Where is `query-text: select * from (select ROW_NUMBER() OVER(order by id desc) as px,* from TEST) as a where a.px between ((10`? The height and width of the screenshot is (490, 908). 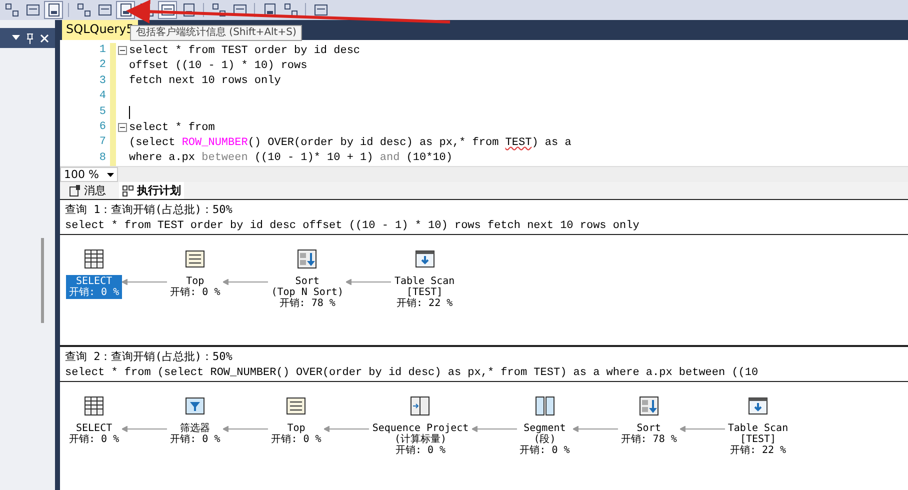
query-text: select * from (select ROW_NUMBER() OVER(order by id desc) as px,* from TEST) as a where a.px between ((10 is located at coordinates (484, 373).